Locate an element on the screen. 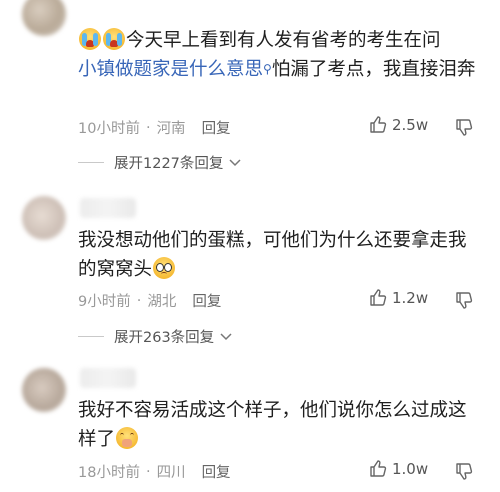 The image size is (500, 492). like-count: 1.2w is located at coordinates (410, 298).